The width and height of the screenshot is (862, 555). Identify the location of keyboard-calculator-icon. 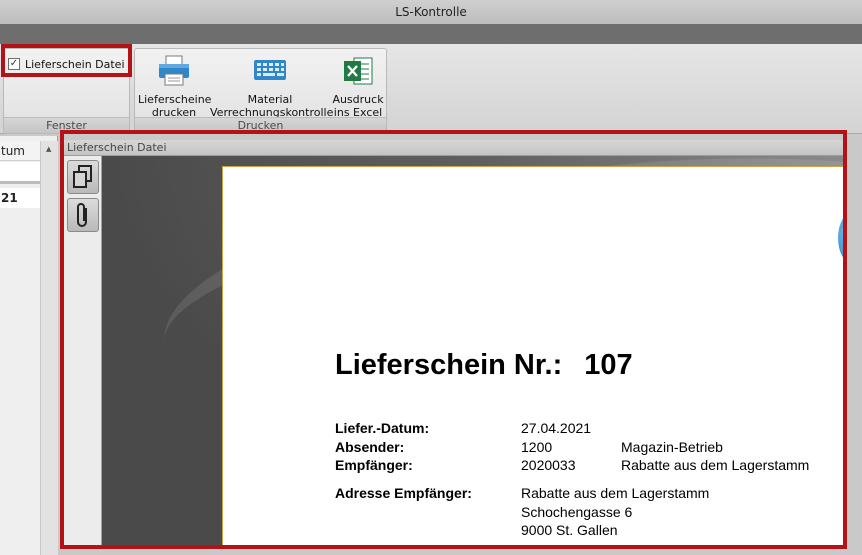
(270, 71).